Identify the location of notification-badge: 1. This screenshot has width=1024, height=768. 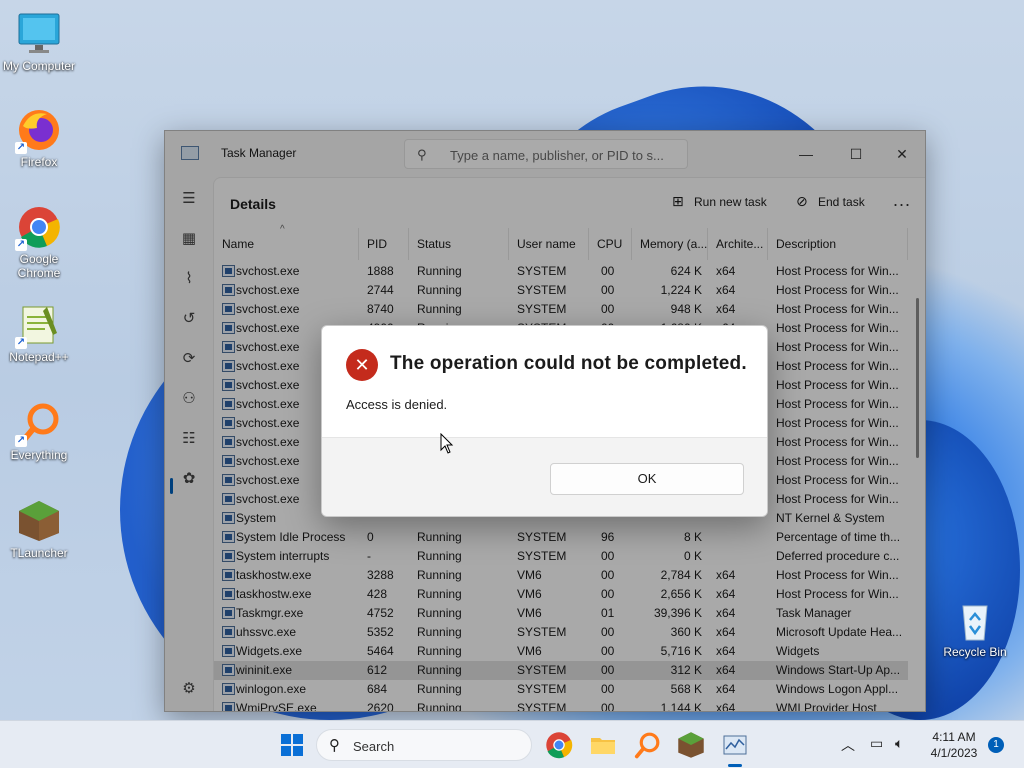
(996, 745).